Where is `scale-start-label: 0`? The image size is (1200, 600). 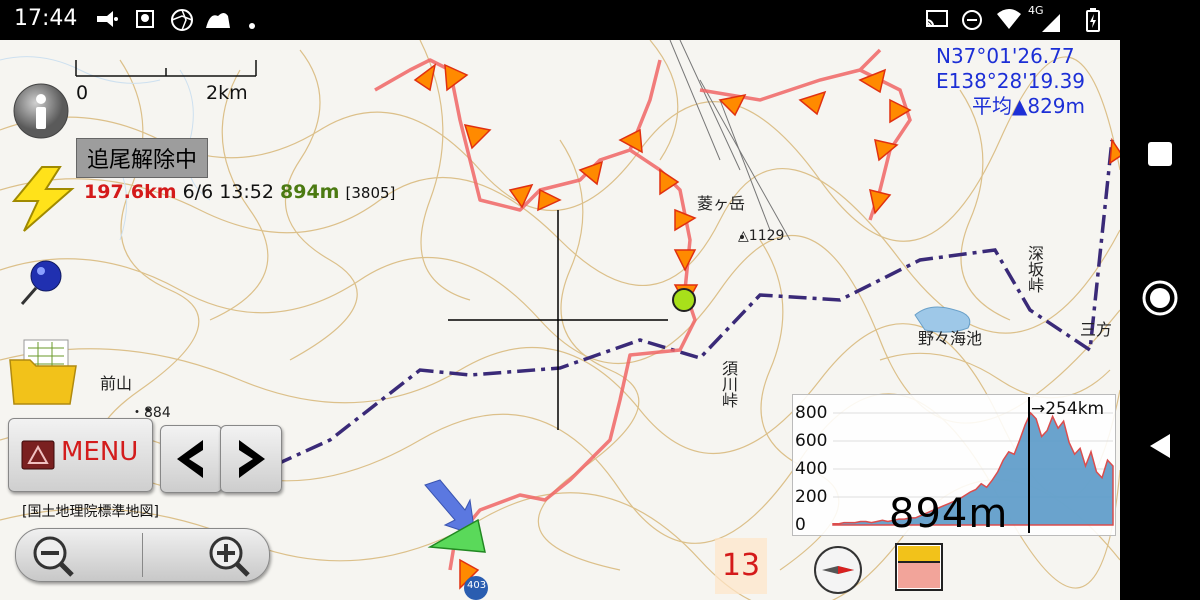 scale-start-label: 0 is located at coordinates (82, 93).